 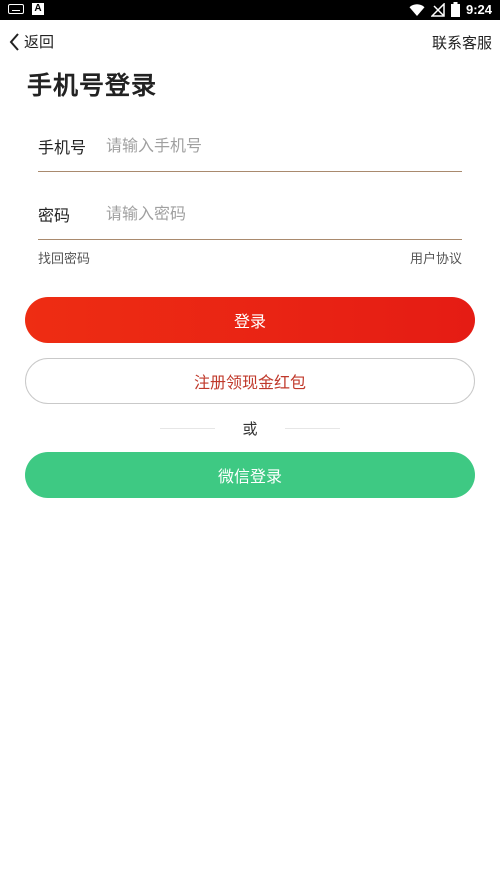 I want to click on back-label: 返回, so click(x=39, y=42).